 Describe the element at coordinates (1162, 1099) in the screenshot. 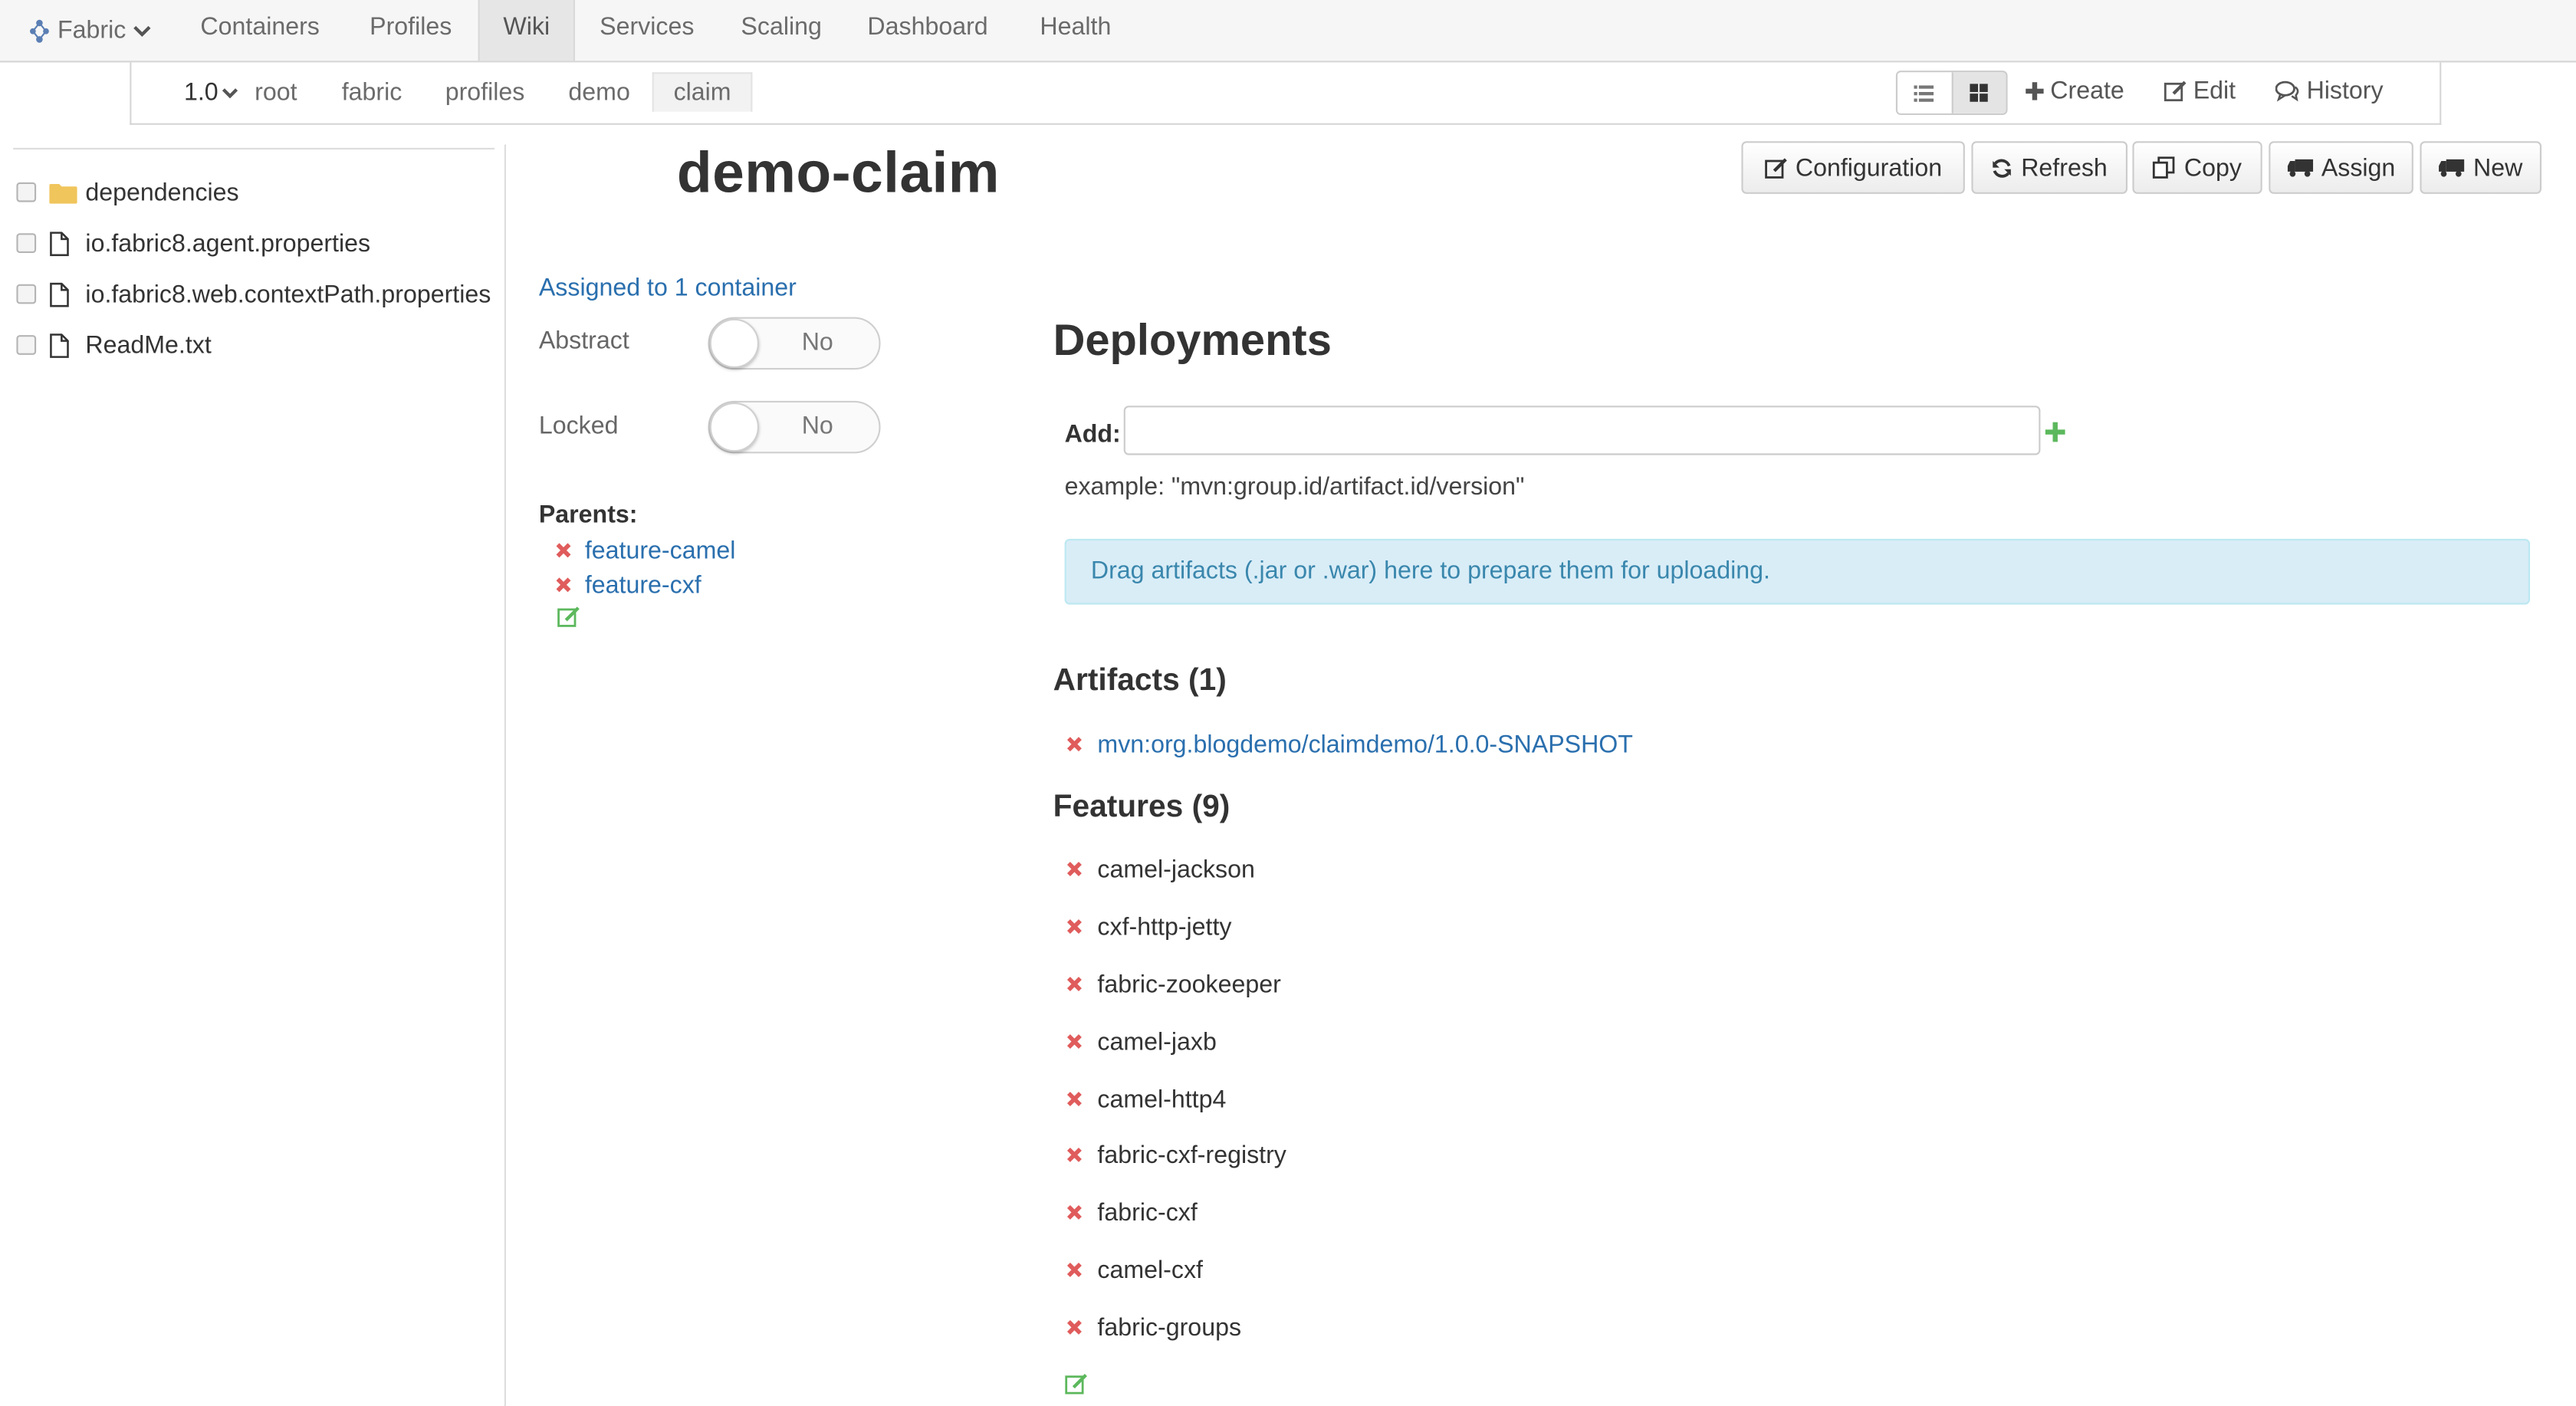

I see `feature-label: camel-http4` at that location.